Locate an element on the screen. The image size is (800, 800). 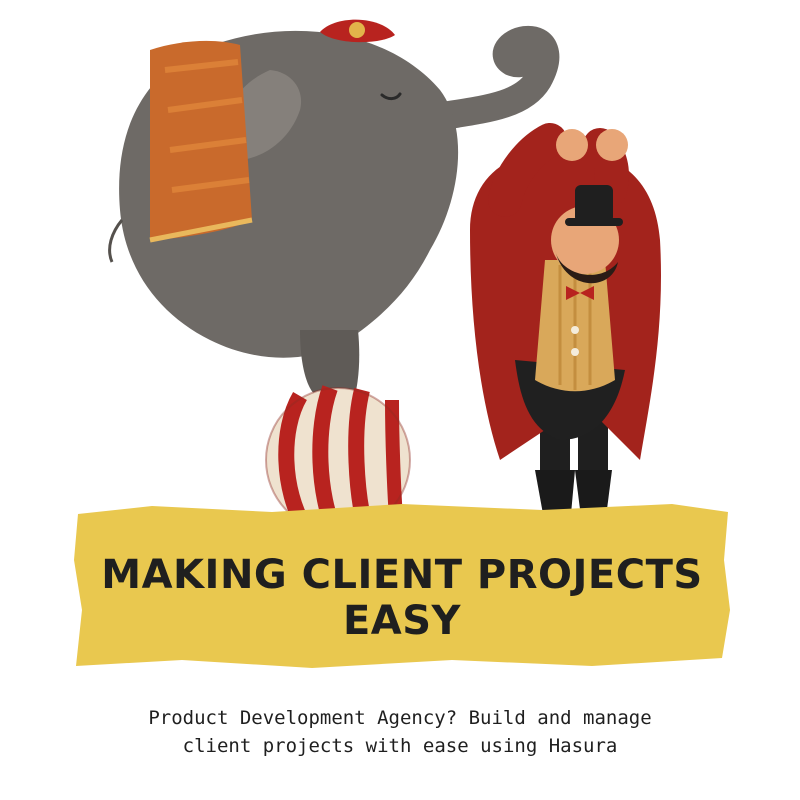
tagline-line-2: client projects with ease using Hasura is located at coordinates (400, 746).